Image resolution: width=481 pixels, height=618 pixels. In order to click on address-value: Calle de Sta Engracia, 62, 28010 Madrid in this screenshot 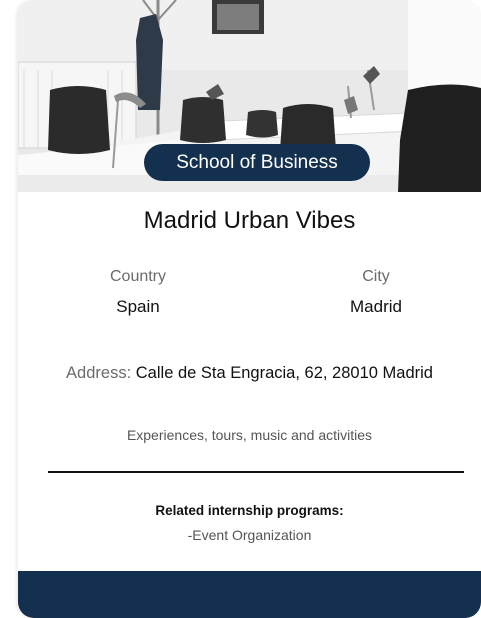, I will do `click(284, 373)`.